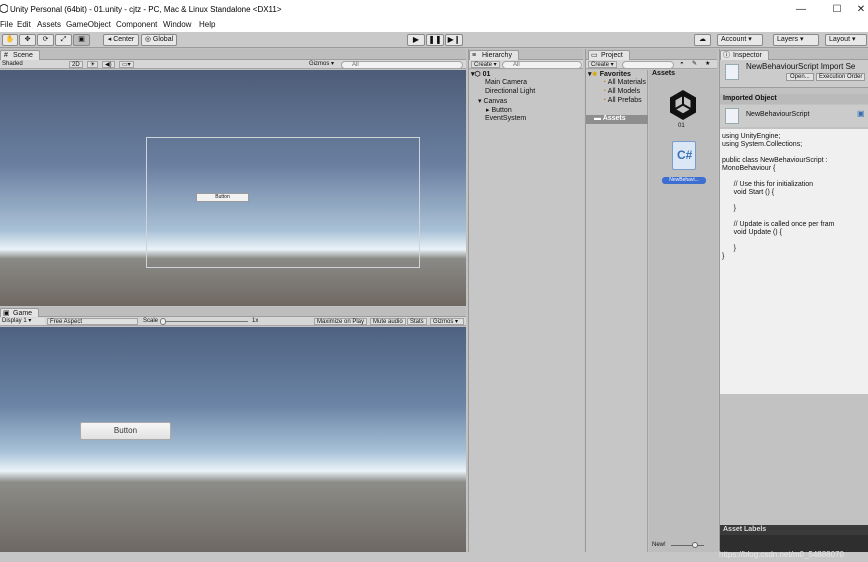 This screenshot has height=562, width=868. I want to click on star-icon: ★, so click(707, 64).